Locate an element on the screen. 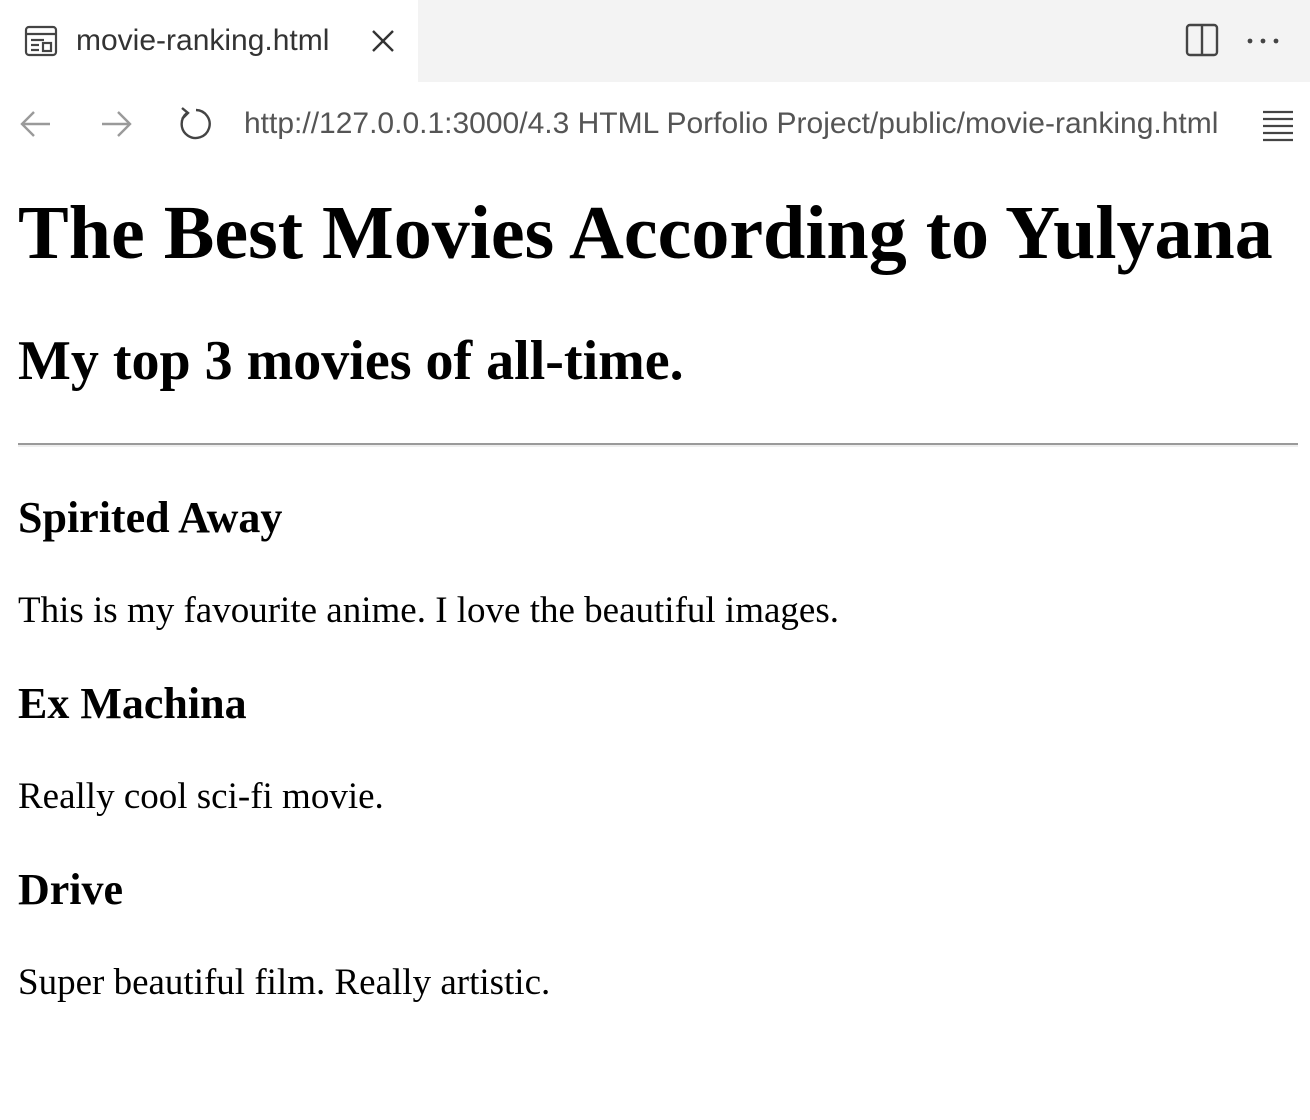 This screenshot has width=1310, height=1120. page-title: The Best Movies According to Yulyana is located at coordinates (645, 233).